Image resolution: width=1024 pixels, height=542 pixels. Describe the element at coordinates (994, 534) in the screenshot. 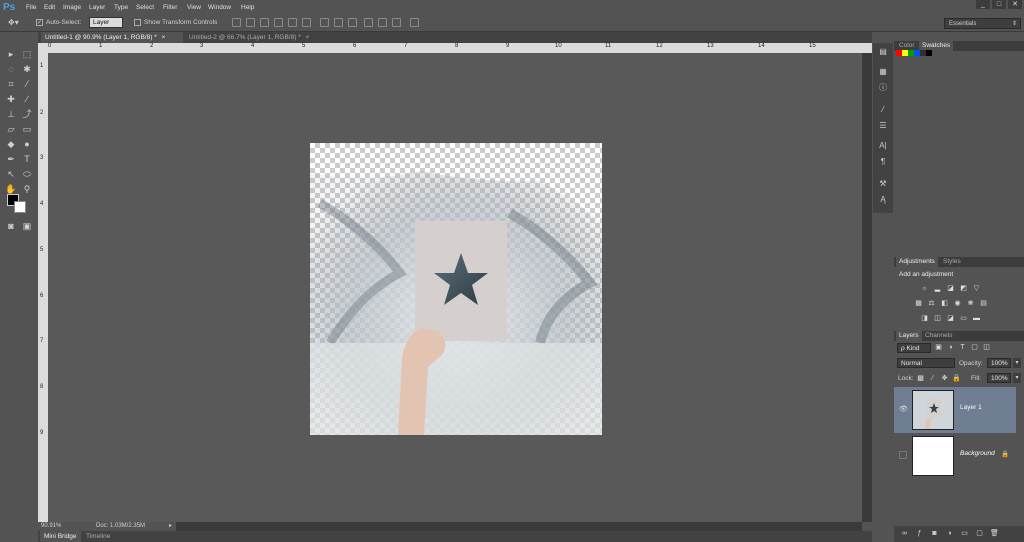

I see `delete-layer-icon: 🗑` at that location.